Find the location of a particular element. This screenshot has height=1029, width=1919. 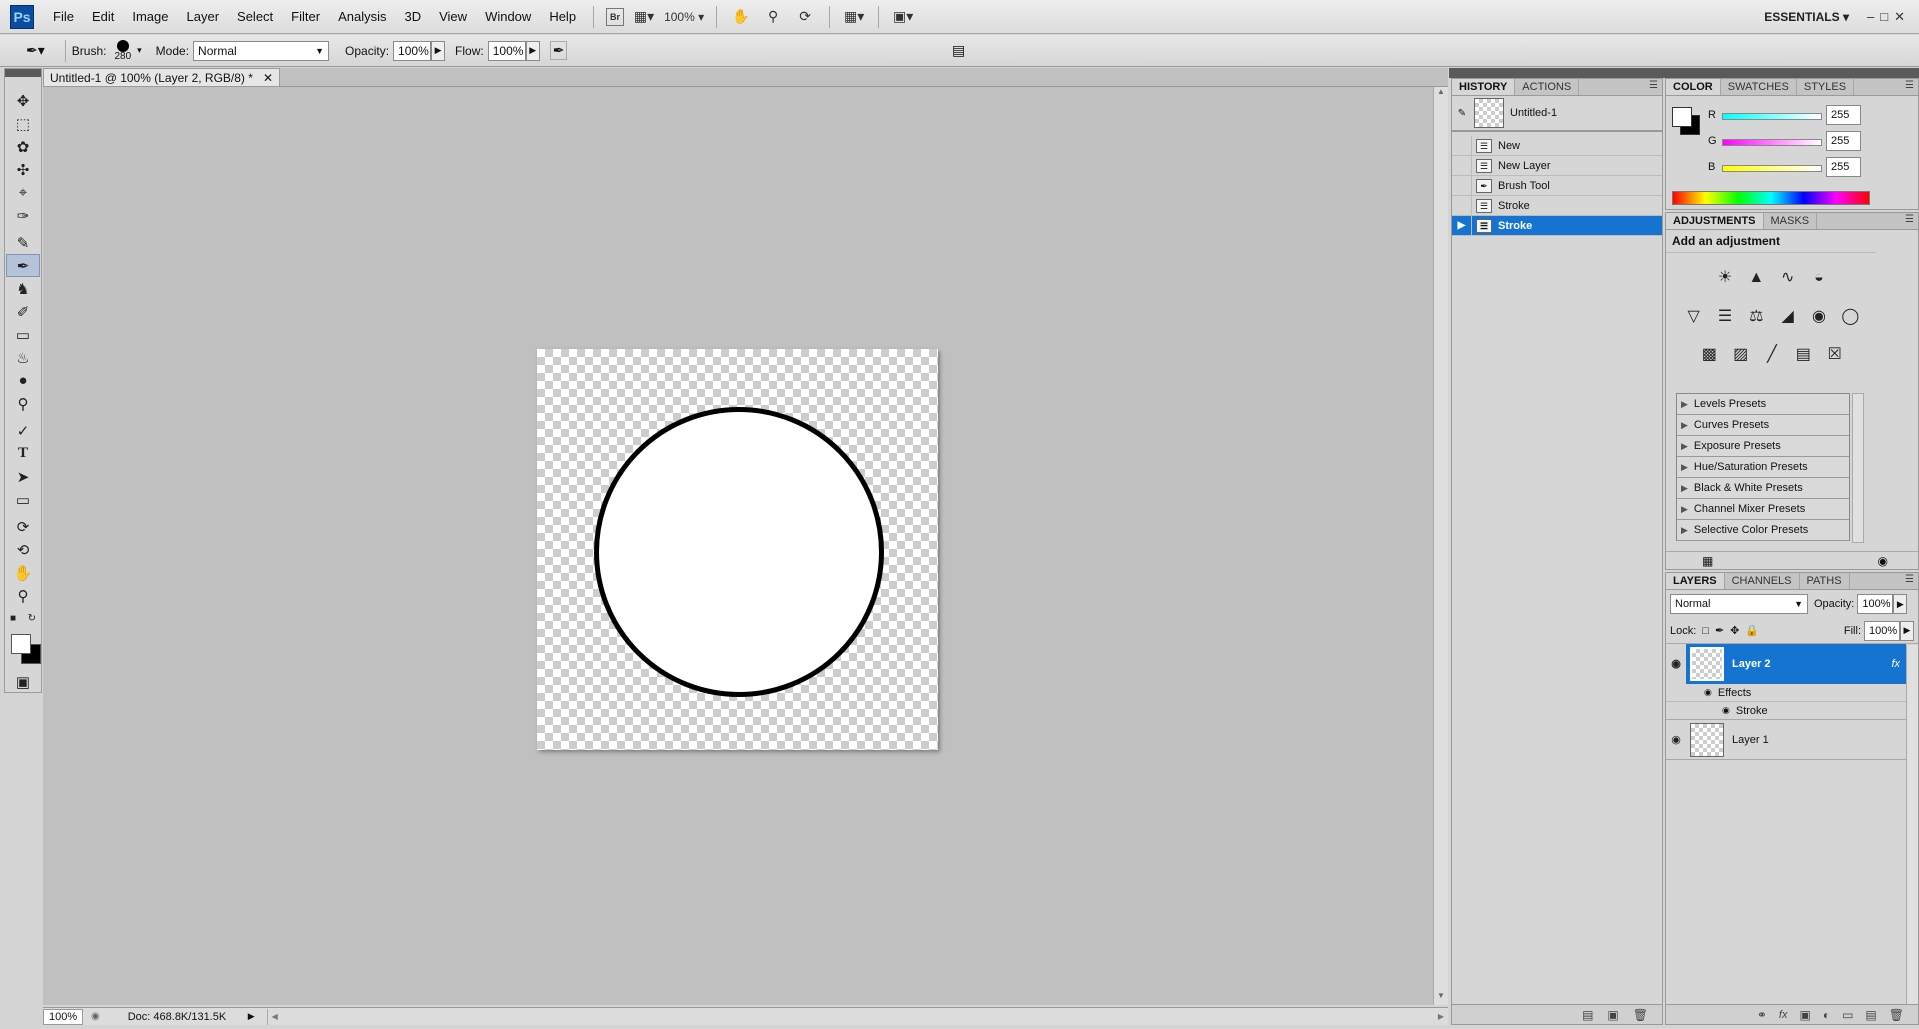

status-menu-arrow-icon: ▶ is located at coordinates (251, 1016).